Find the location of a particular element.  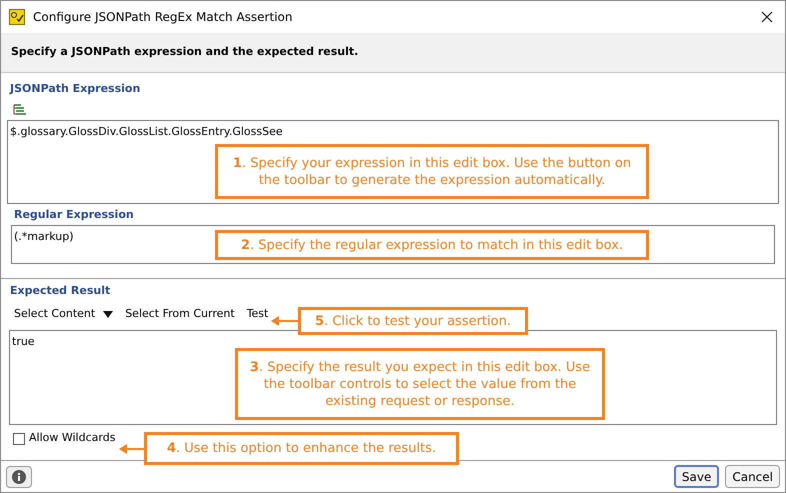

callout: 3. Specify the result you expect in this edit box. Use the toolbar controls to select the value from the existing request or response. is located at coordinates (420, 384).